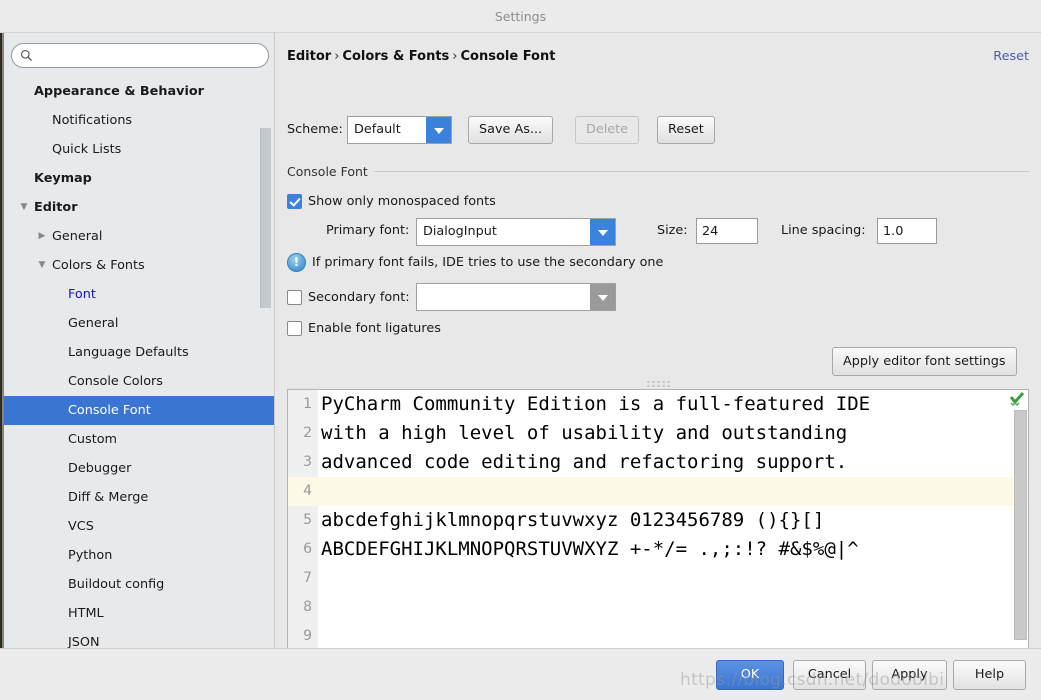  Describe the element at coordinates (92, 120) in the screenshot. I see `sidebar-item-label: Notifications` at that location.